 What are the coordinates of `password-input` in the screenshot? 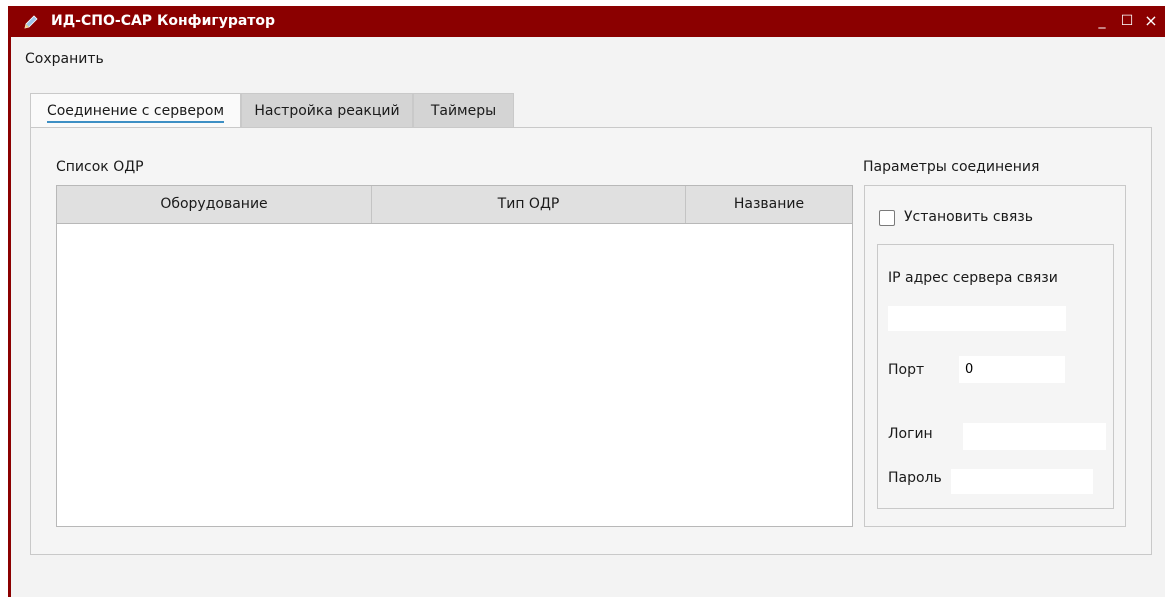 It's located at (1022, 481).